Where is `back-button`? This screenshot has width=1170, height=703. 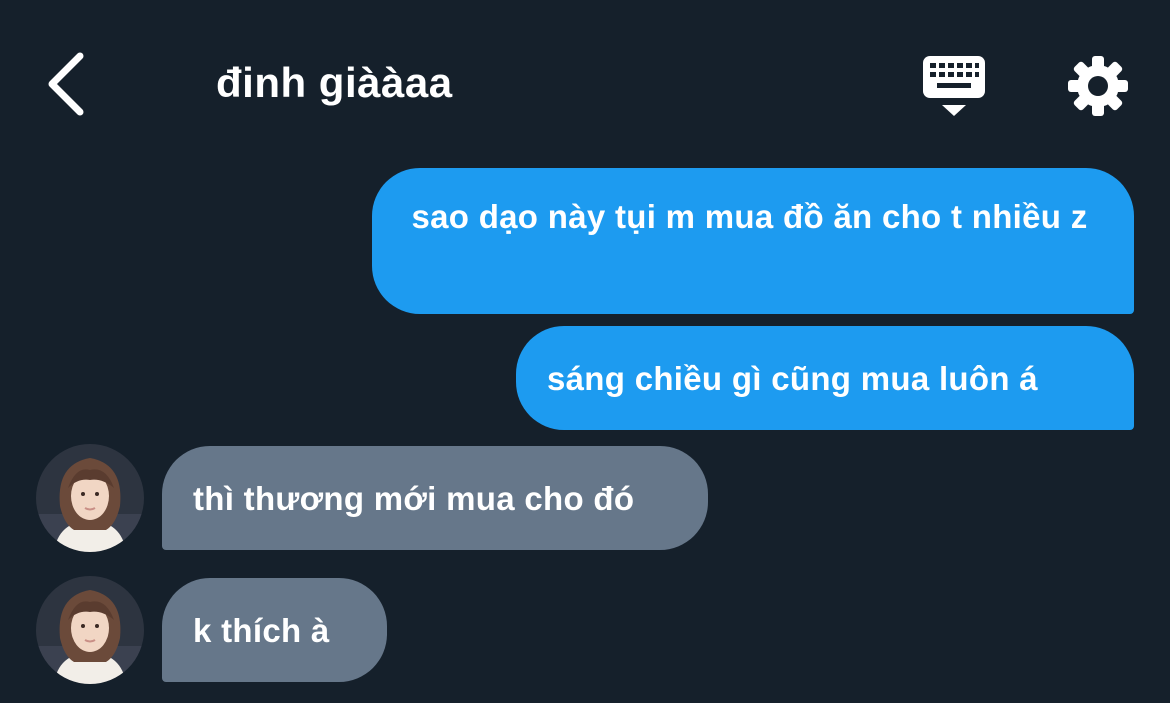
back-button is located at coordinates (66, 84).